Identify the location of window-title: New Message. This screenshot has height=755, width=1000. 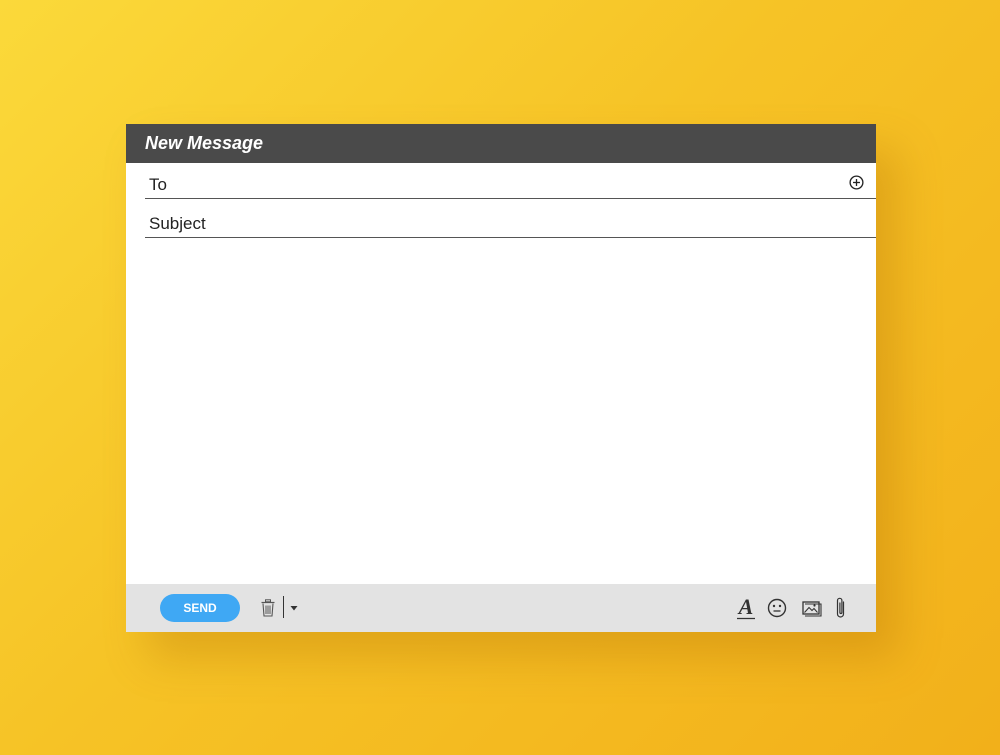
(204, 143).